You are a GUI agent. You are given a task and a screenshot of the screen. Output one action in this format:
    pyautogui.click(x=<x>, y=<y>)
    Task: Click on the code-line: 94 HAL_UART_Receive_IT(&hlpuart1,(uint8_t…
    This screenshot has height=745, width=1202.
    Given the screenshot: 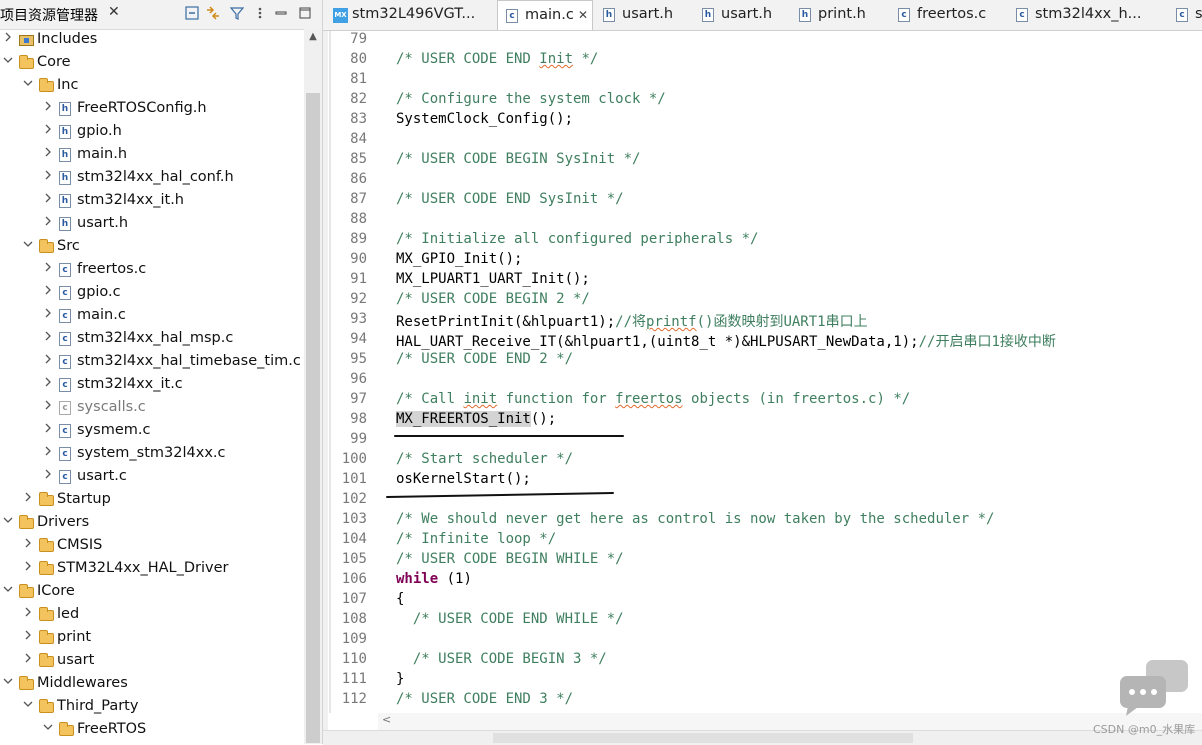 What is the action you would take?
    pyautogui.click(x=766, y=341)
    